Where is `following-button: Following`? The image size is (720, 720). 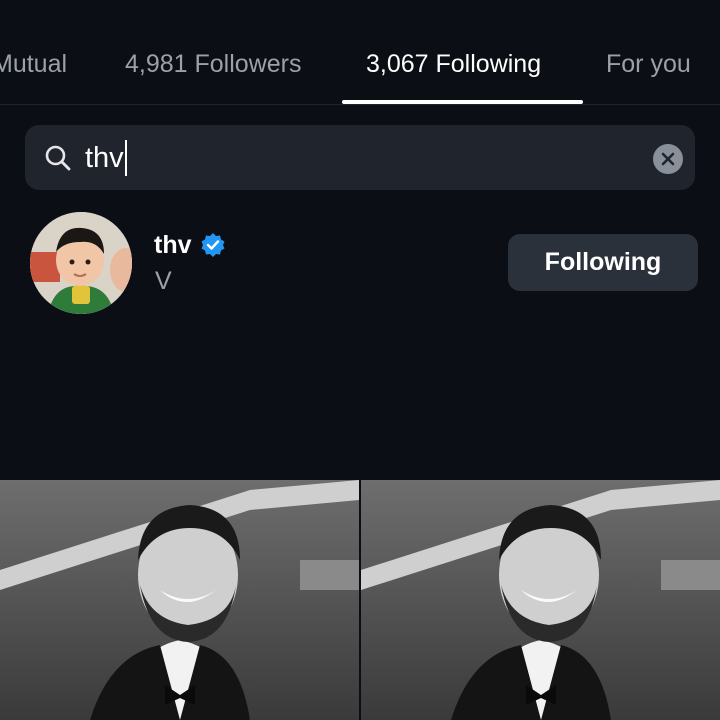
following-button: Following is located at coordinates (603, 262).